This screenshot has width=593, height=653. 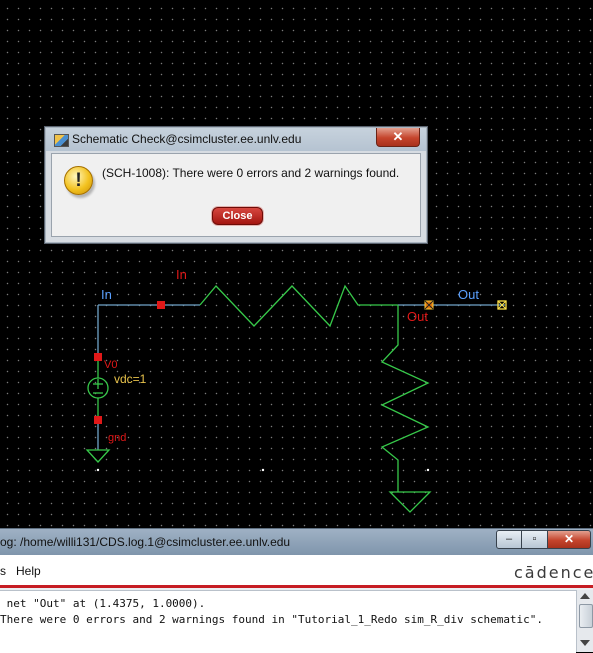 I want to click on warning-icon: !, so click(x=78, y=180).